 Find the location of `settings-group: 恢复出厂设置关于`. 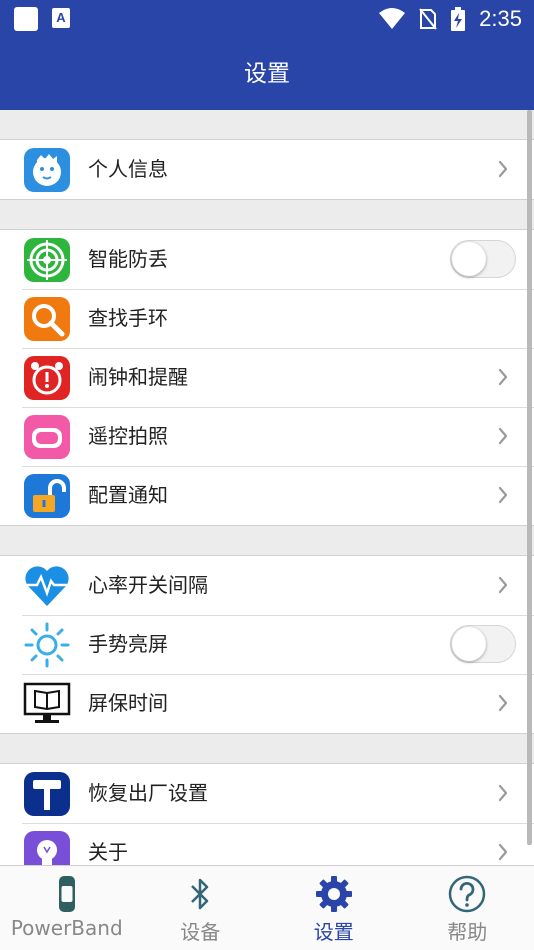

settings-group: 恢复出厂设置关于 is located at coordinates (267, 814).